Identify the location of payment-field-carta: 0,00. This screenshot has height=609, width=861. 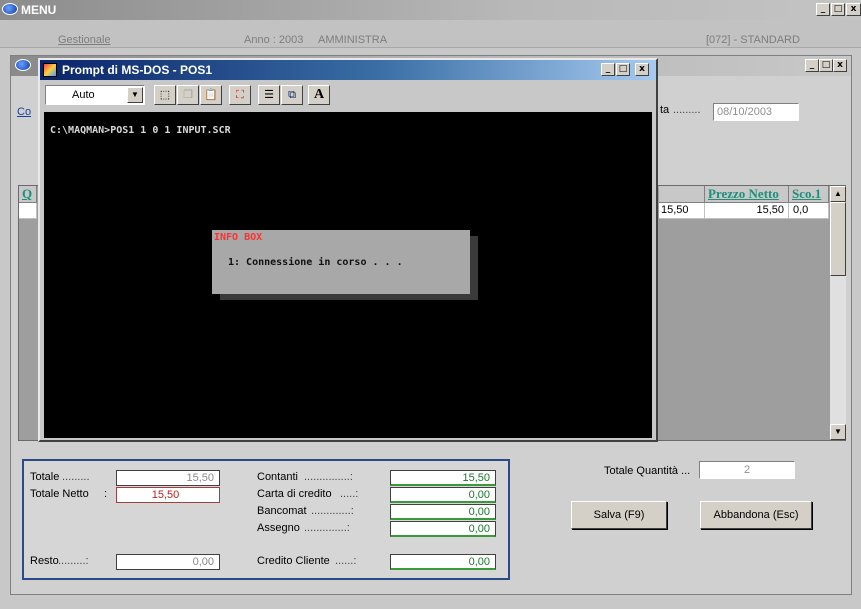
(443, 495).